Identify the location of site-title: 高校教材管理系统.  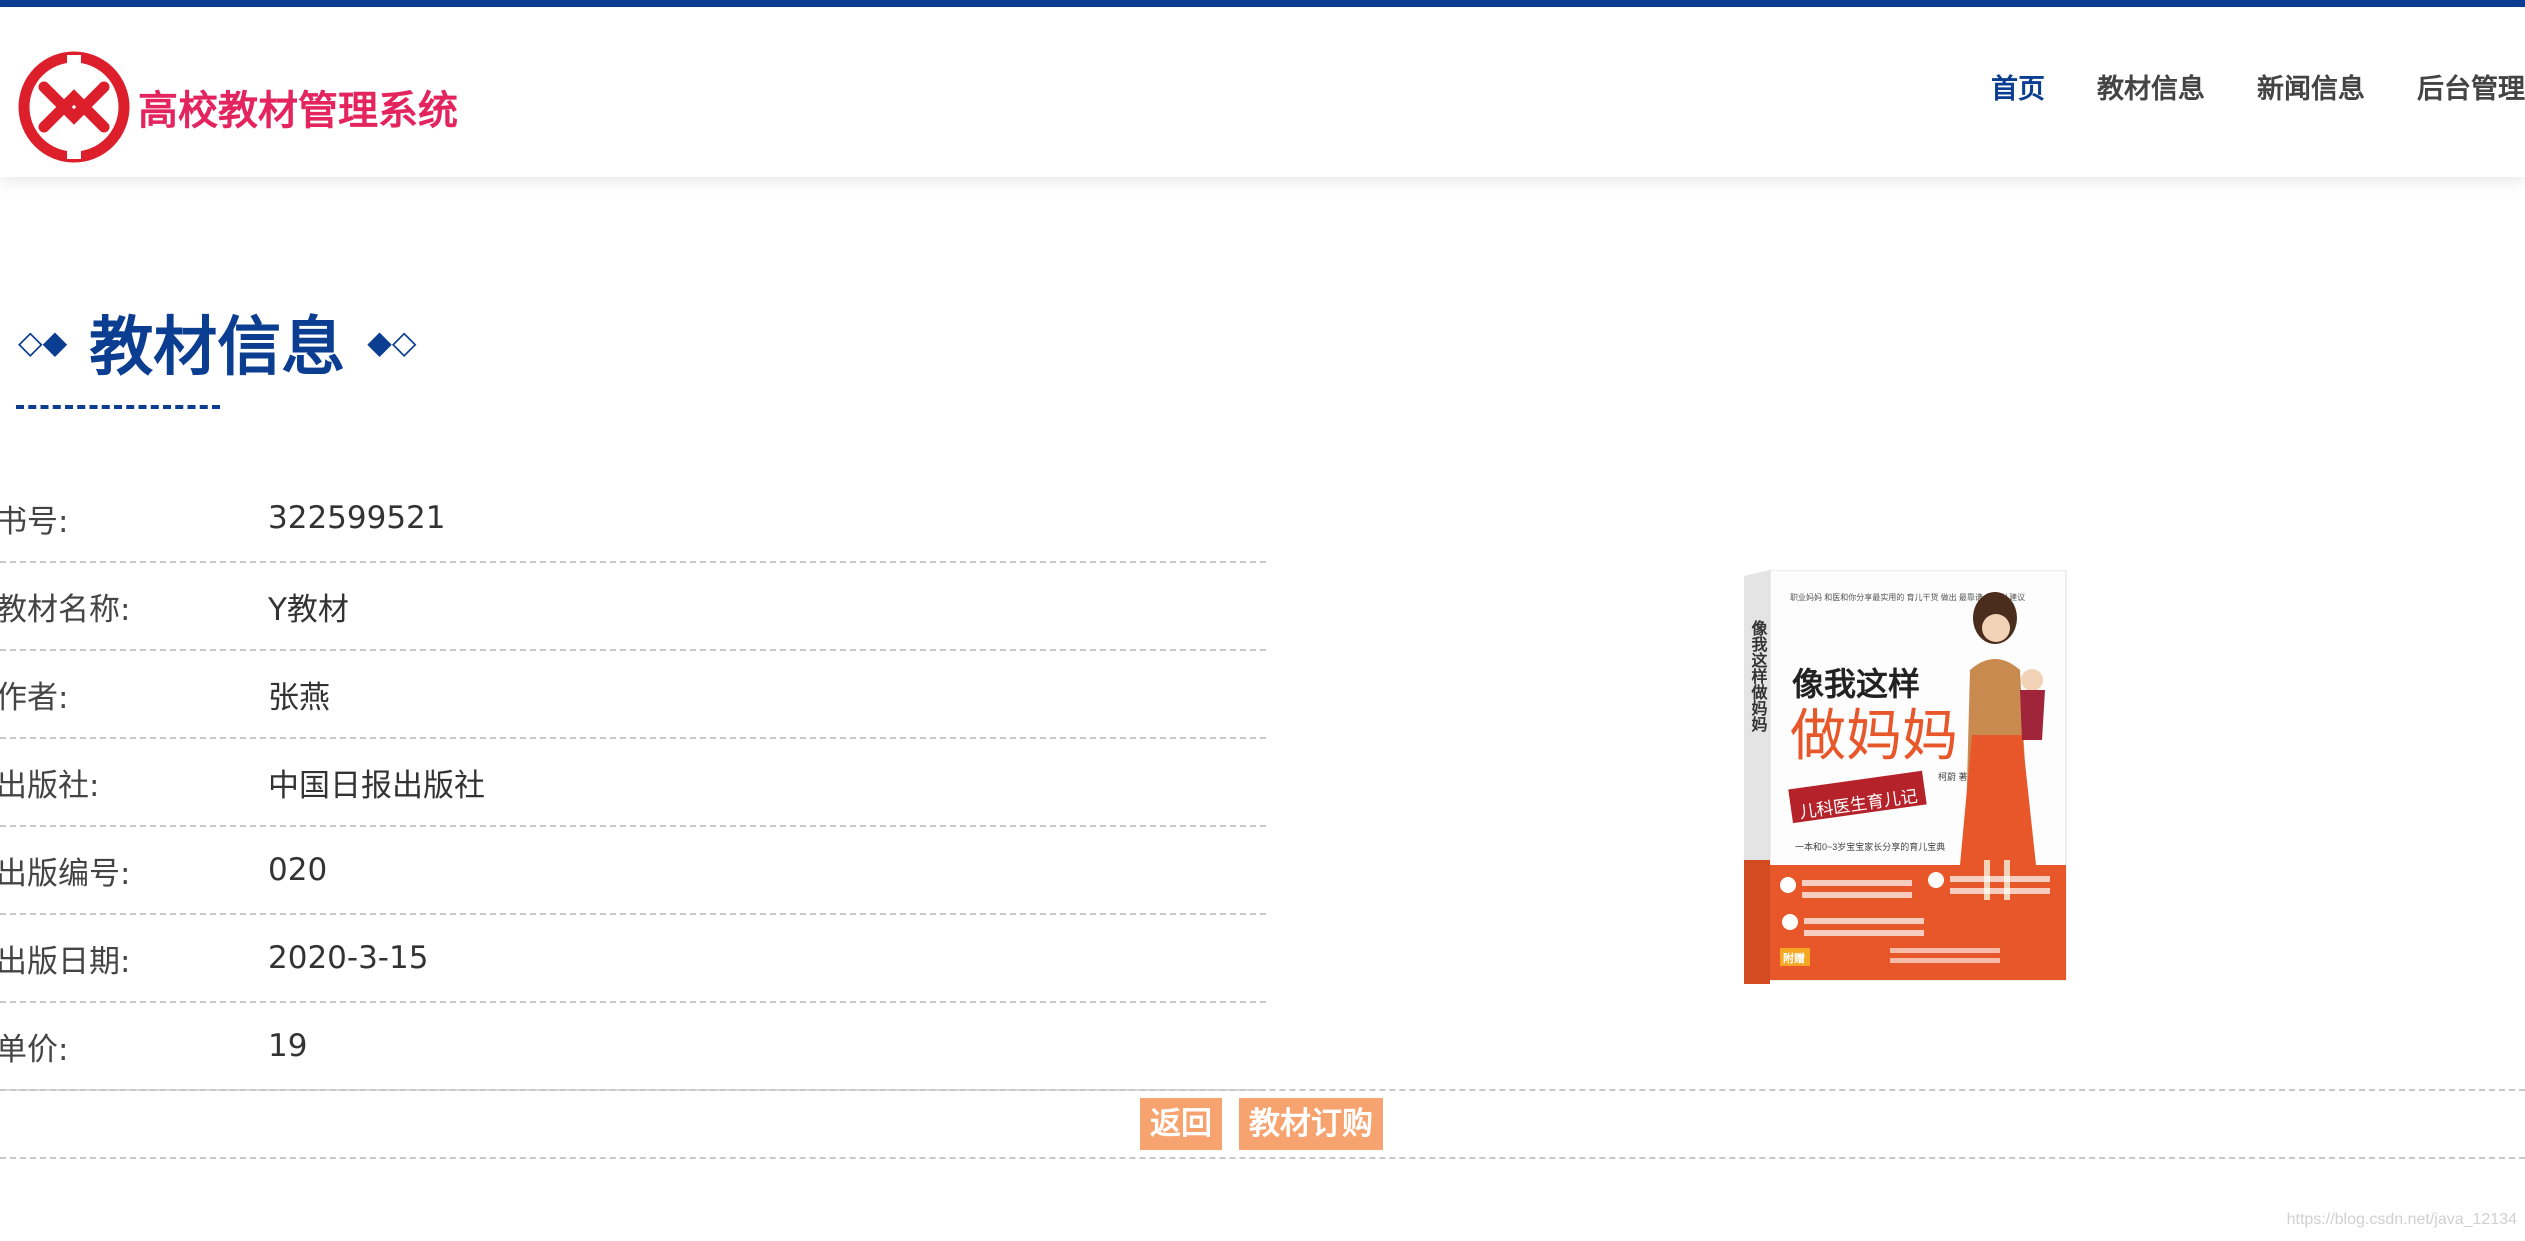
(298, 111).